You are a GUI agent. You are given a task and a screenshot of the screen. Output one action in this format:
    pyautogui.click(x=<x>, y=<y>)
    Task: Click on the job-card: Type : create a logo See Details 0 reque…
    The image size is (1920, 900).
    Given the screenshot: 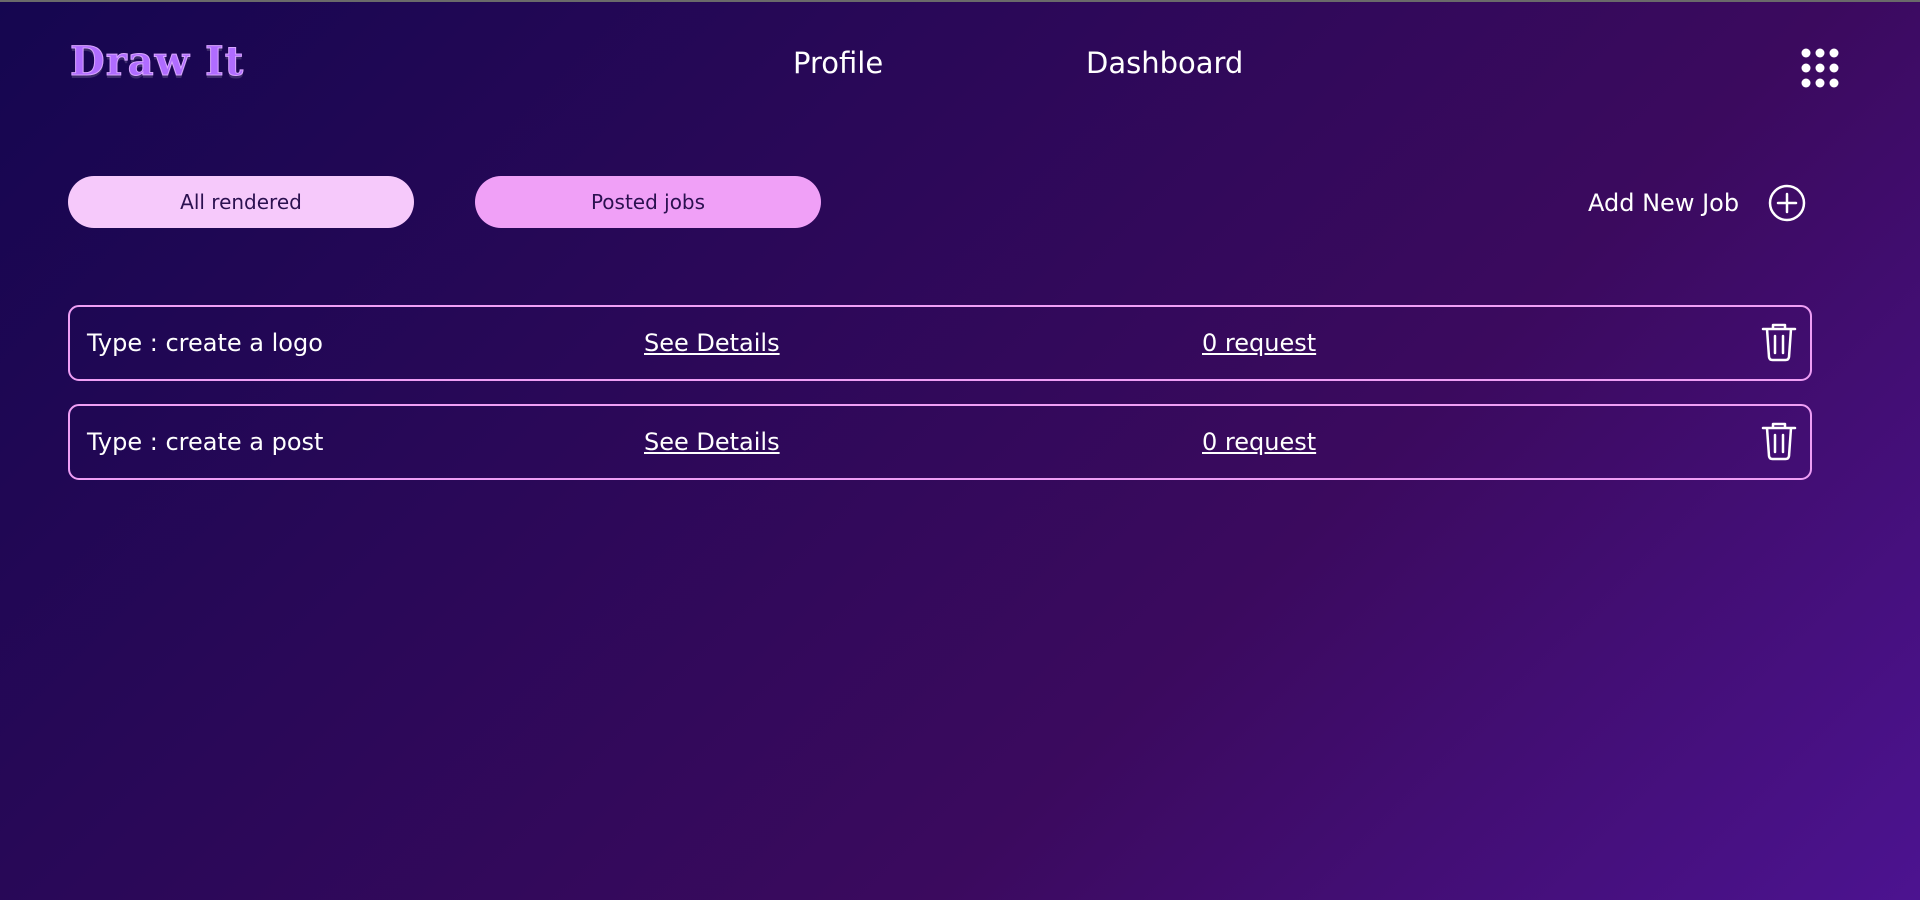 What is the action you would take?
    pyautogui.click(x=940, y=343)
    